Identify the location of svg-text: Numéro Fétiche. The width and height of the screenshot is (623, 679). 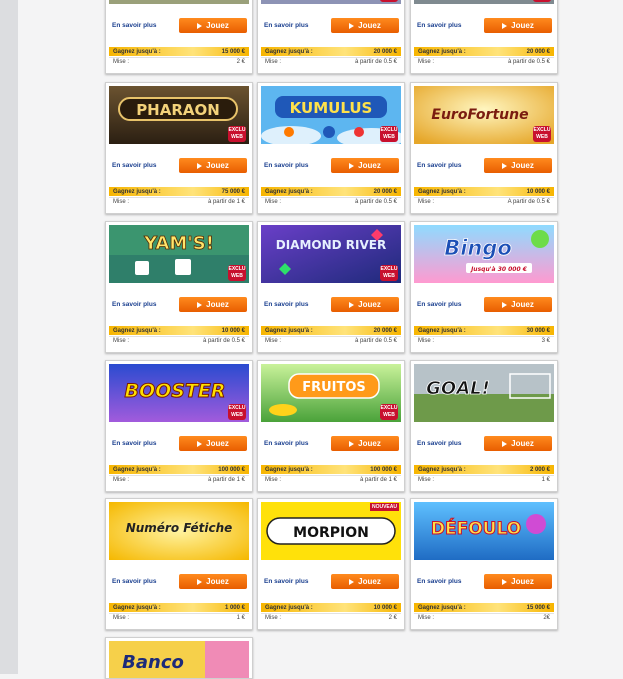
(179, 528).